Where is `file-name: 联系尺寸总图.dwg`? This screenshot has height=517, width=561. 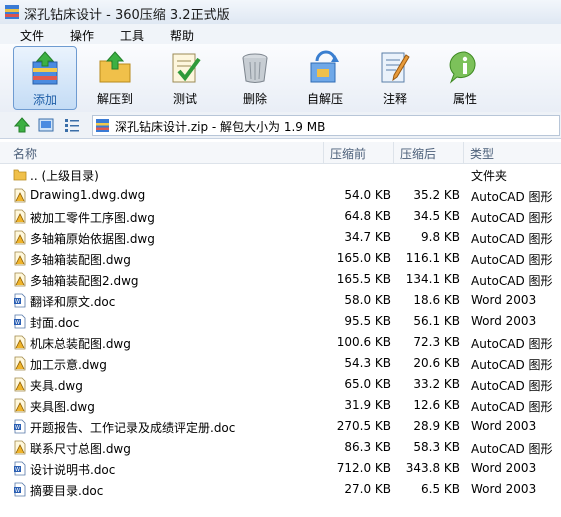
file-name: 联系尺寸总图.dwg is located at coordinates (80, 449).